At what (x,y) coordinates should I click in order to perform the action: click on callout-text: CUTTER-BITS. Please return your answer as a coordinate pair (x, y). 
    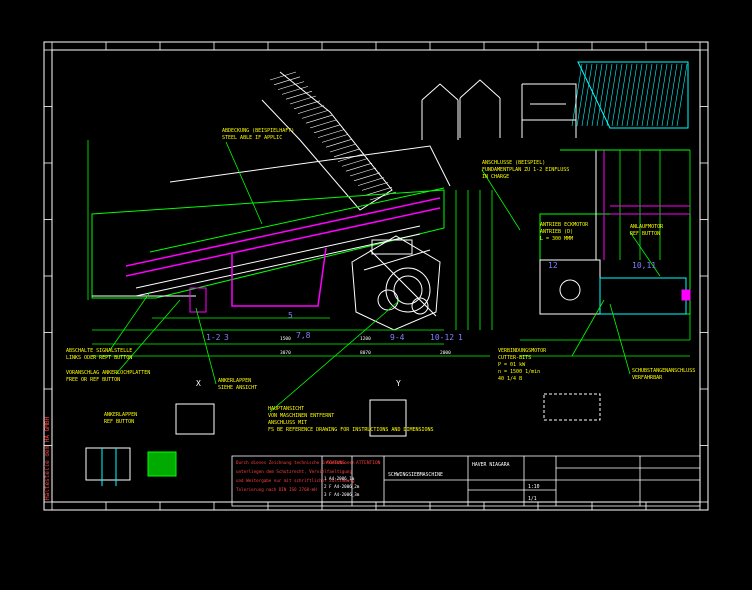
    Looking at the image, I should click on (514, 358).